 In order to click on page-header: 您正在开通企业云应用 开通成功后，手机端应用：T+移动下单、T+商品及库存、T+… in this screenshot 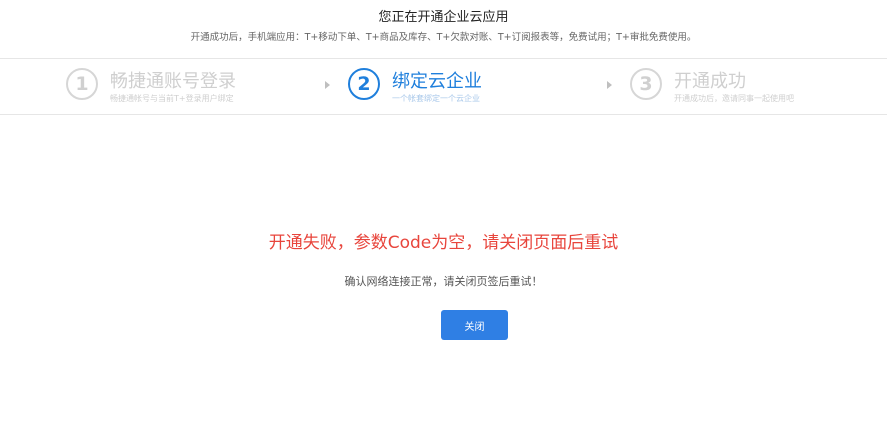, I will do `click(443, 29)`.